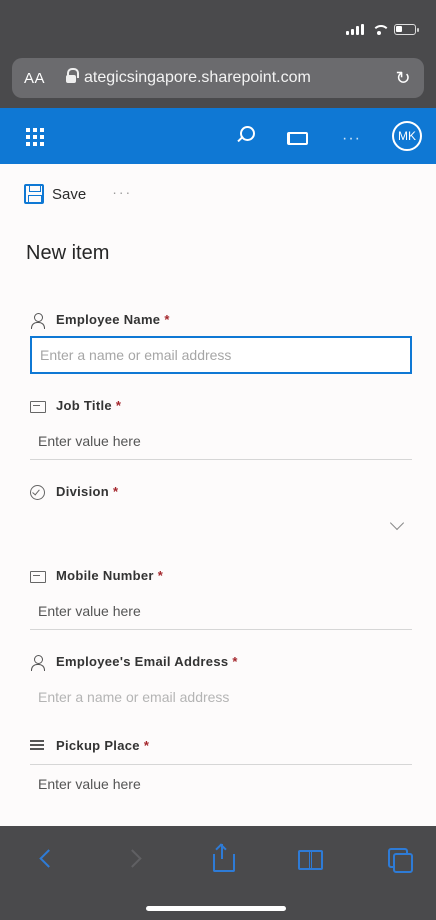 This screenshot has height=920, width=436. What do you see at coordinates (218, 136) in the screenshot?
I see `suite-bar: ··· MK` at bounding box center [218, 136].